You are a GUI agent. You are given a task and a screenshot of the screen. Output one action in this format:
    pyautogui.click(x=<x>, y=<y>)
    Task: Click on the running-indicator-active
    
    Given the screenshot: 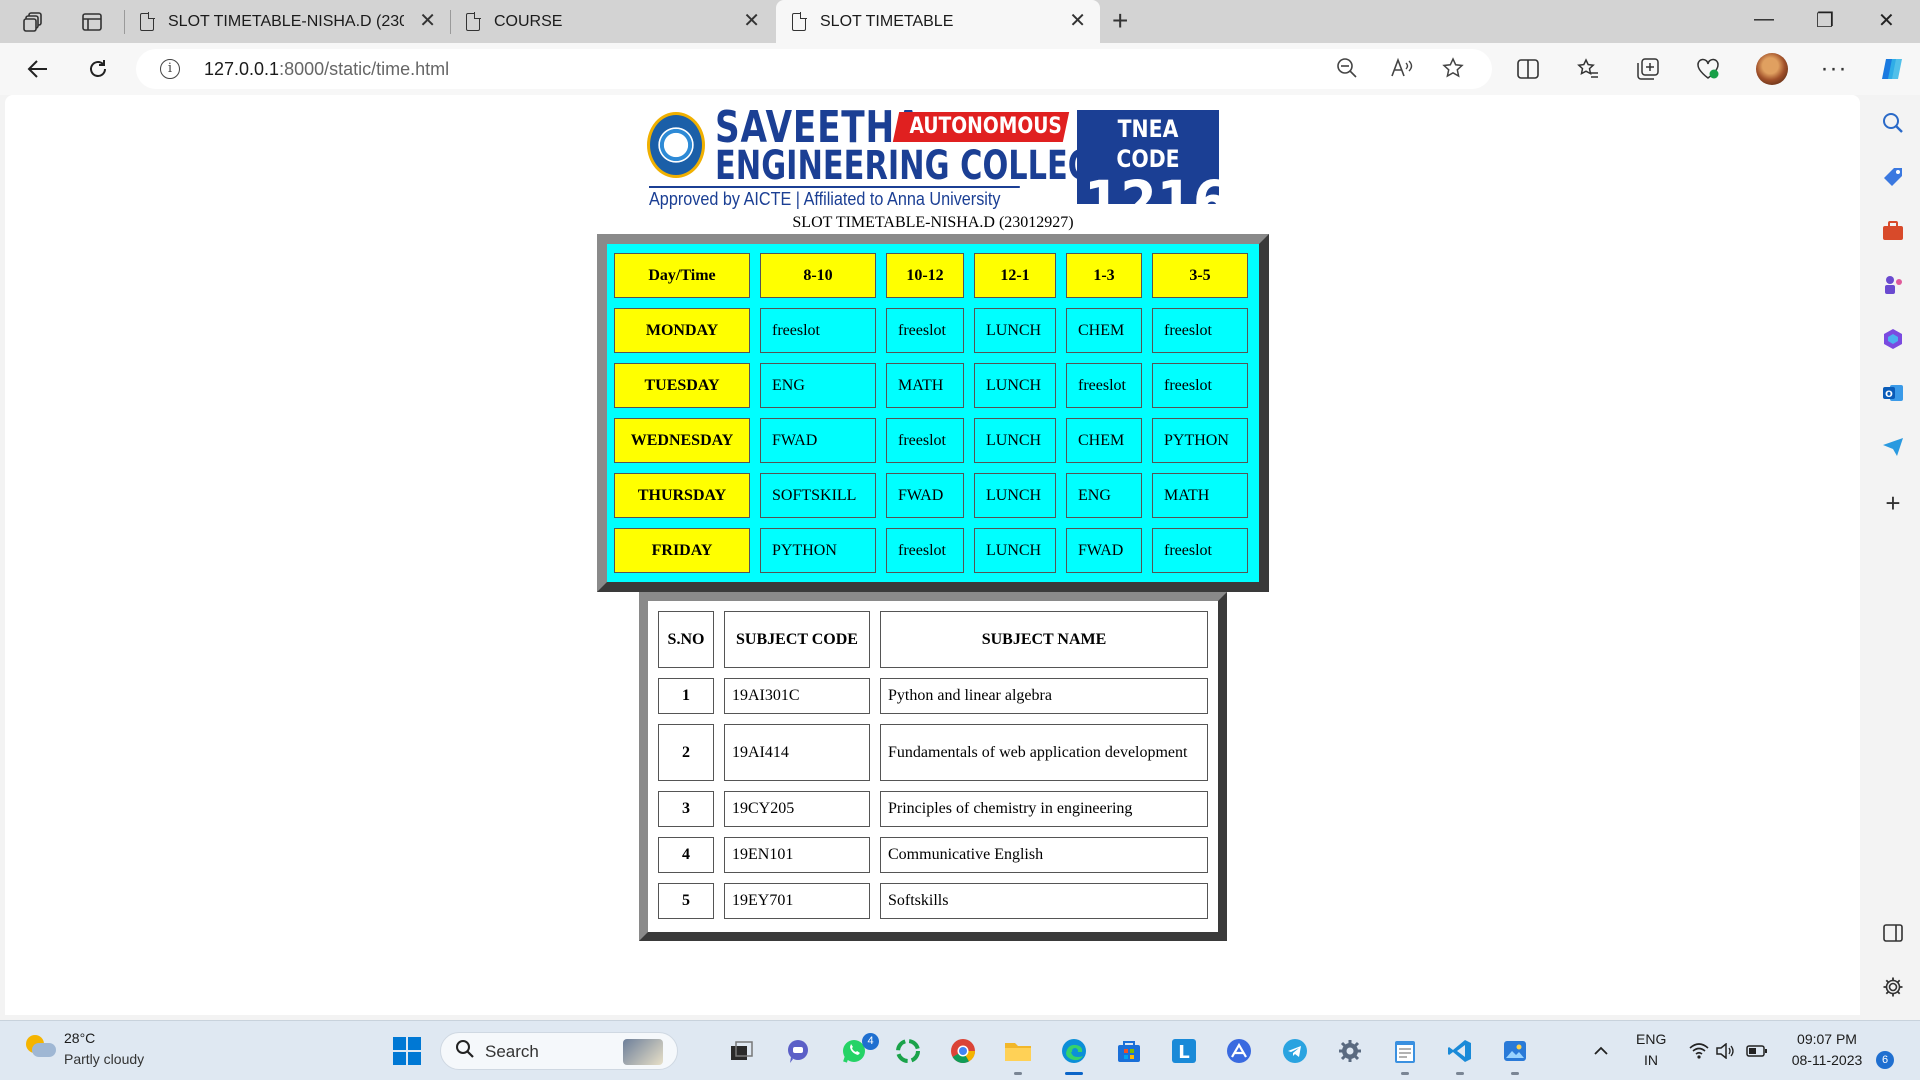 What is the action you would take?
    pyautogui.click(x=1074, y=1073)
    